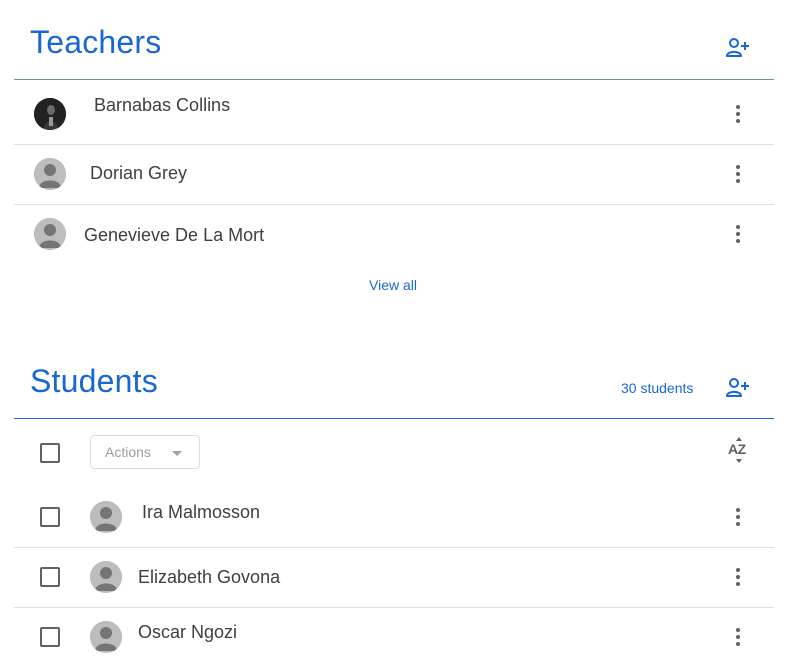 The width and height of the screenshot is (796, 664). Describe the element at coordinates (739, 461) in the screenshot. I see `sort-arrow-down-icon` at that location.